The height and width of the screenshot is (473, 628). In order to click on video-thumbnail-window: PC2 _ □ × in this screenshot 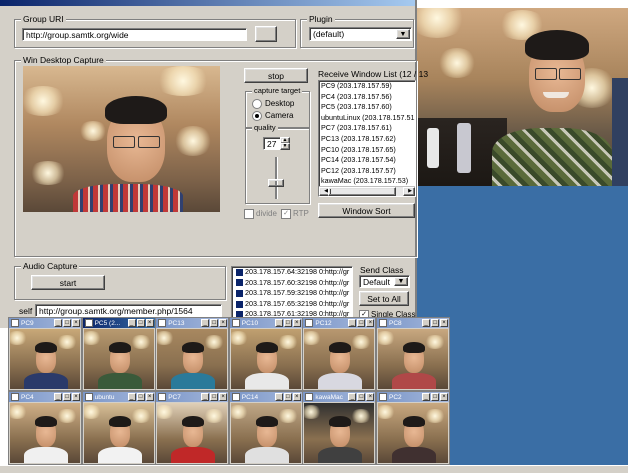, I will do `click(413, 428)`.